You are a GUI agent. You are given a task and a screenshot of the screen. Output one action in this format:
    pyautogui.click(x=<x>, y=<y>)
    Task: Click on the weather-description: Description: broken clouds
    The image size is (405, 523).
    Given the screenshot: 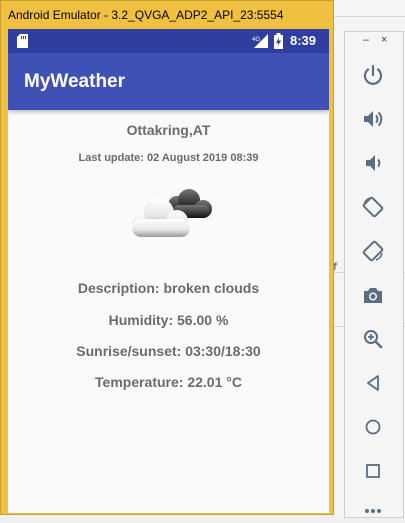 What is the action you would take?
    pyautogui.click(x=168, y=288)
    